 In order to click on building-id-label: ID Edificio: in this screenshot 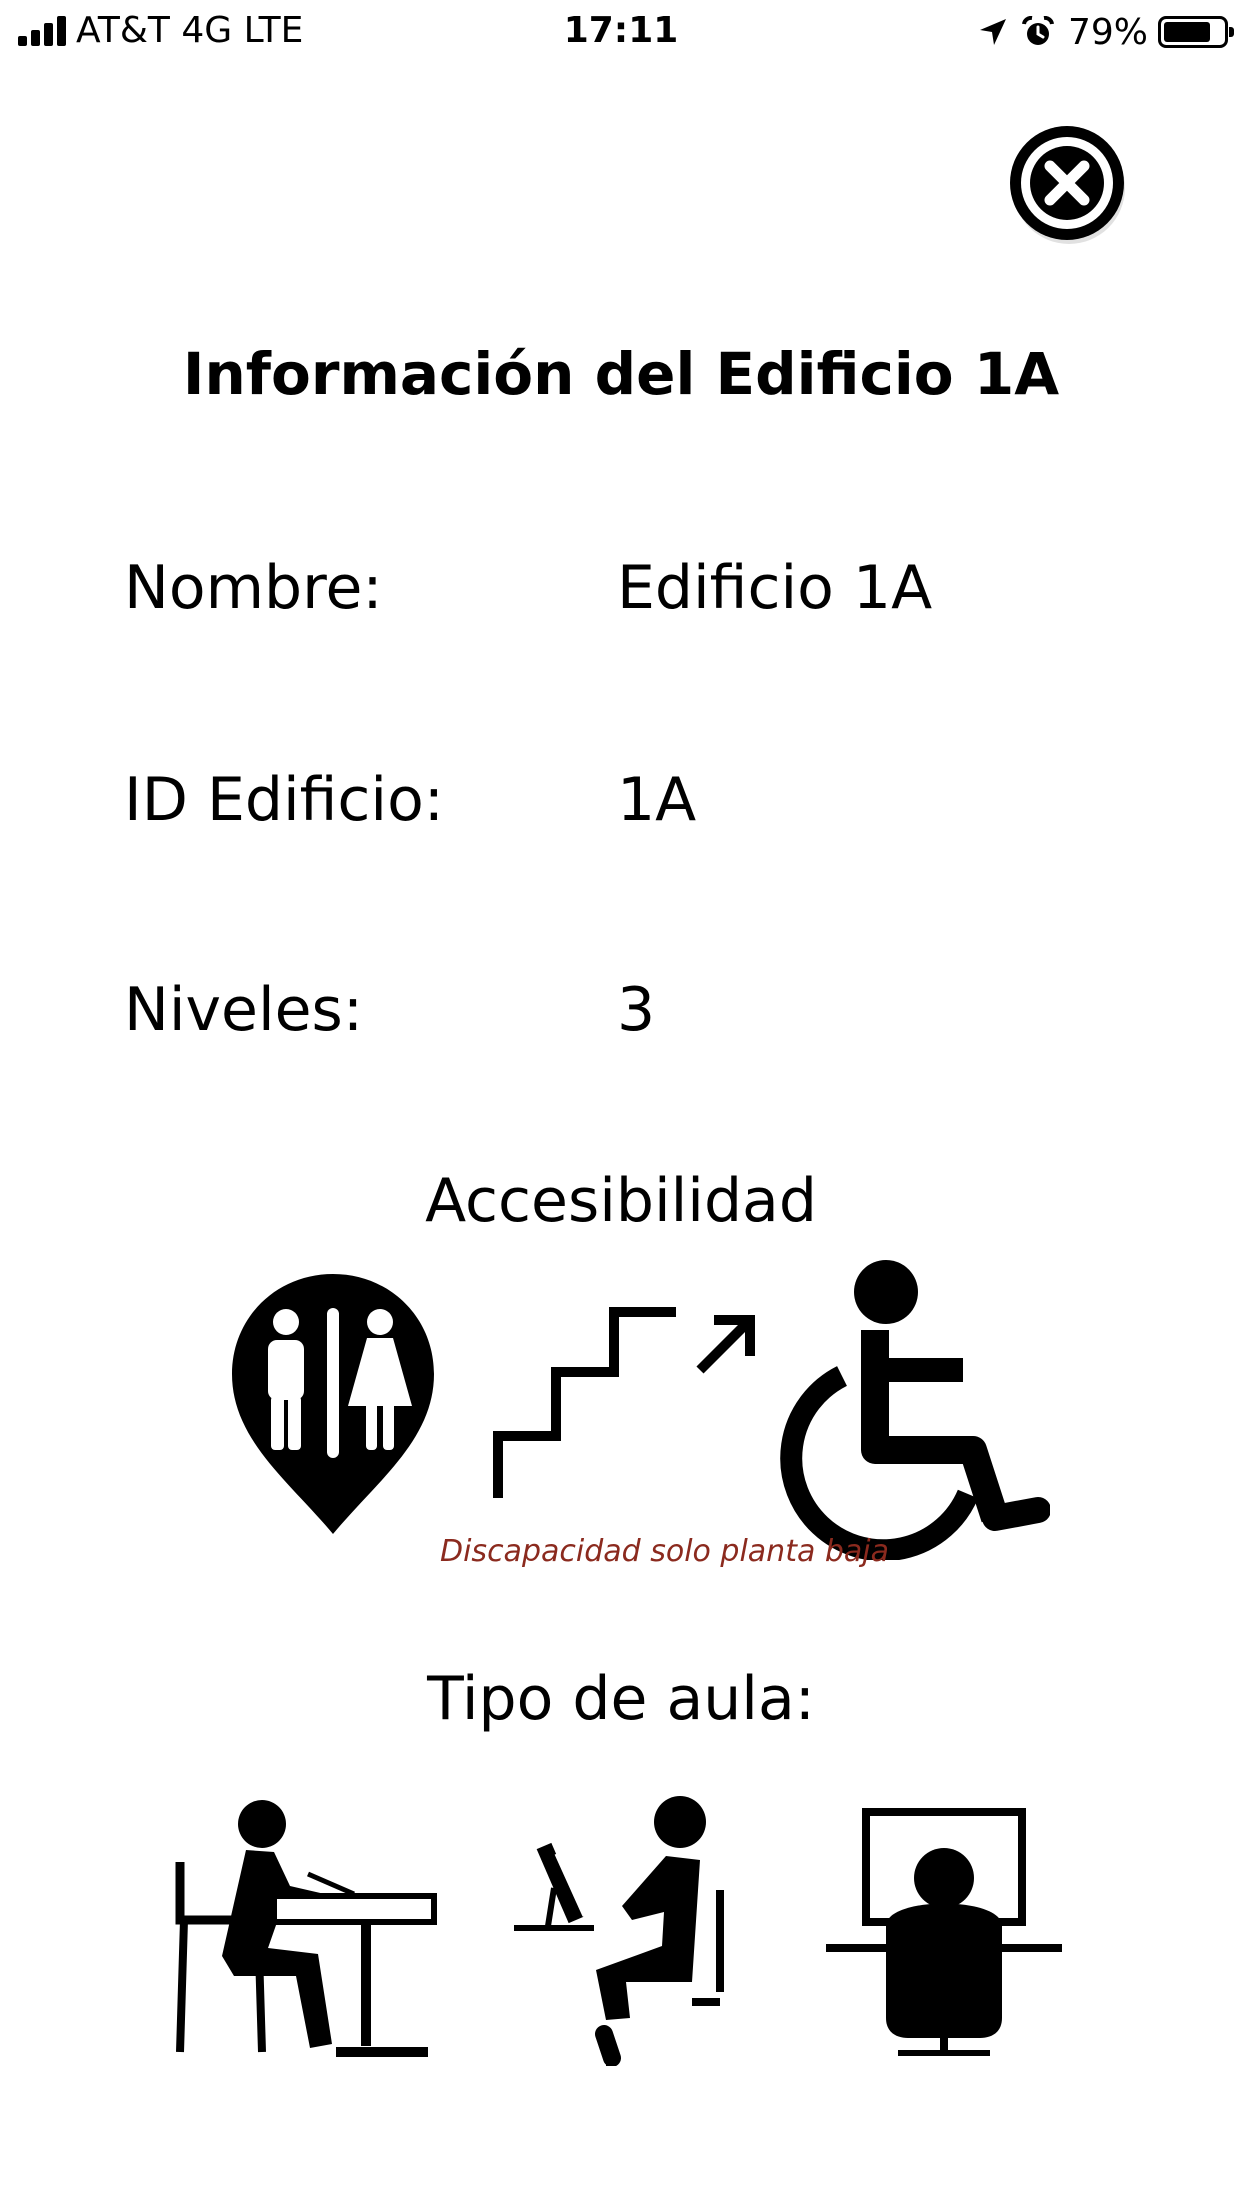, I will do `click(284, 800)`.